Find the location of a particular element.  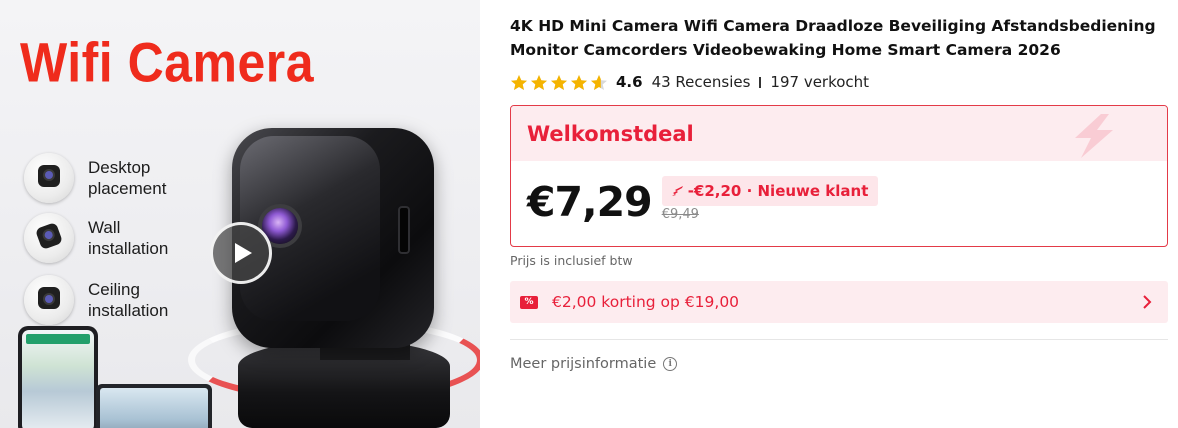

sd-card-slot is located at coordinates (404, 230).